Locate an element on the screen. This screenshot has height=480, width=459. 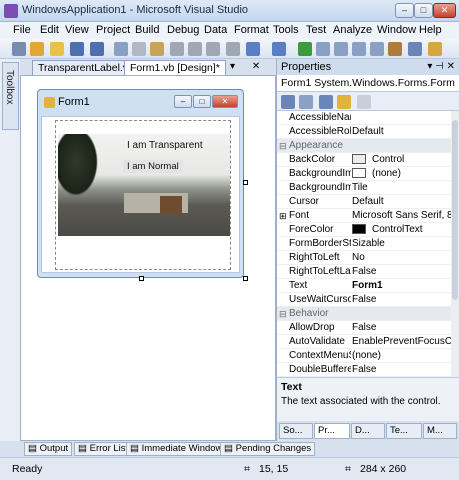
form-maximize-button: □ is located at coordinates (202, 101).